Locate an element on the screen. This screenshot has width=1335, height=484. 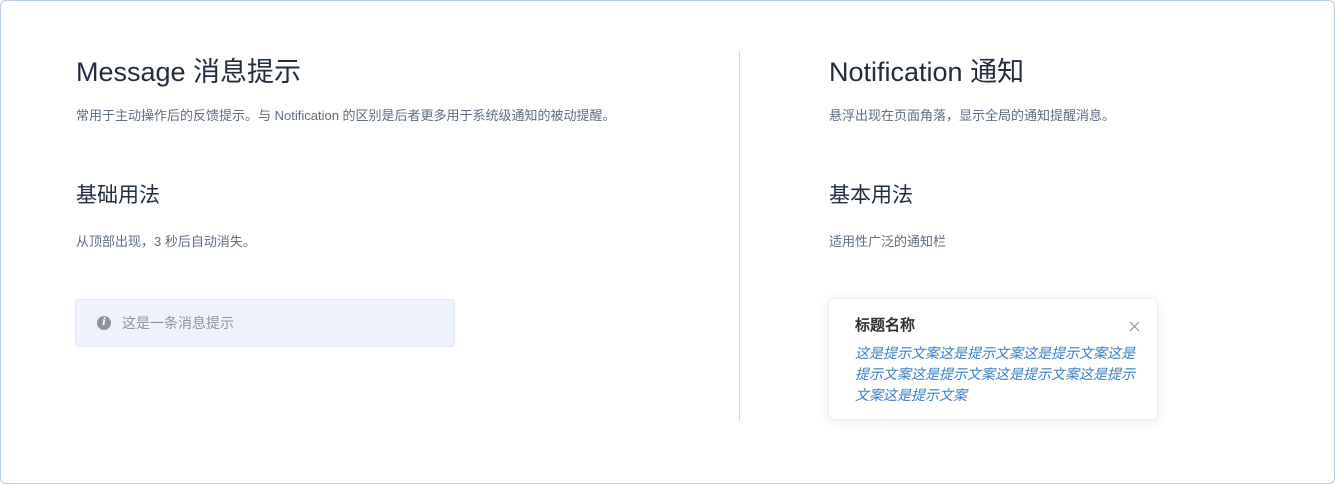
notification-page-description: 悬浮出现在页面角落，显示全局的通知提醒消息。 is located at coordinates (972, 115).